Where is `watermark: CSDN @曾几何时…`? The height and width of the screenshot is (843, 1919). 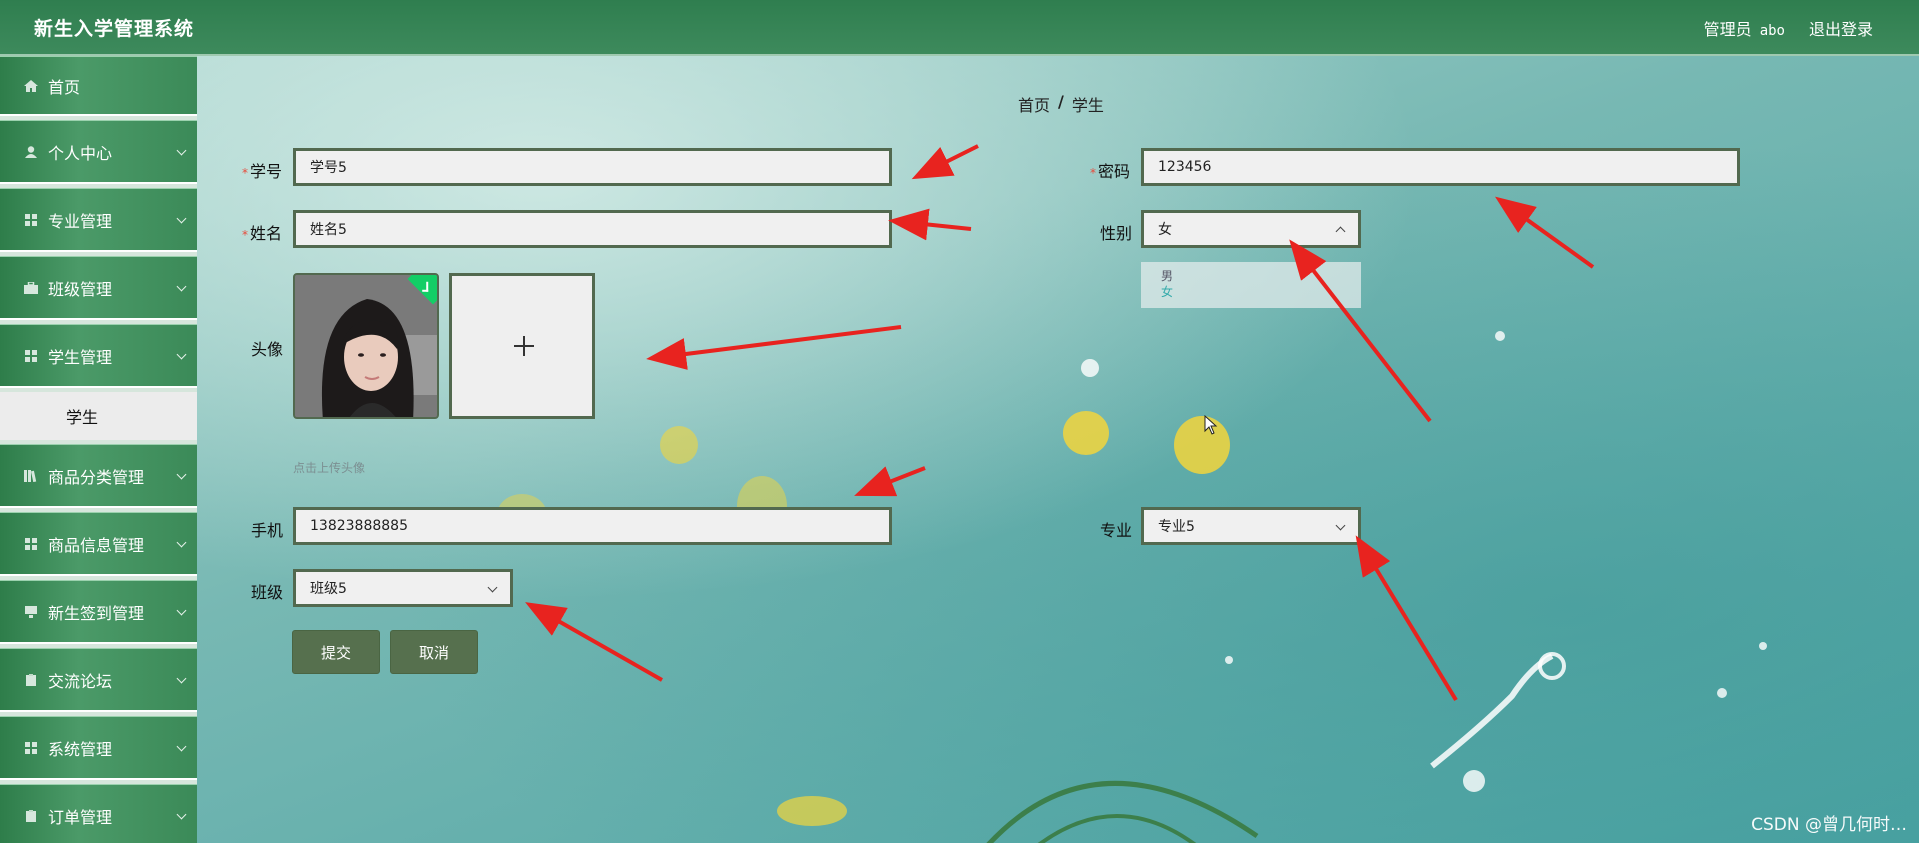
watermark: CSDN @曾几何时… is located at coordinates (1829, 825).